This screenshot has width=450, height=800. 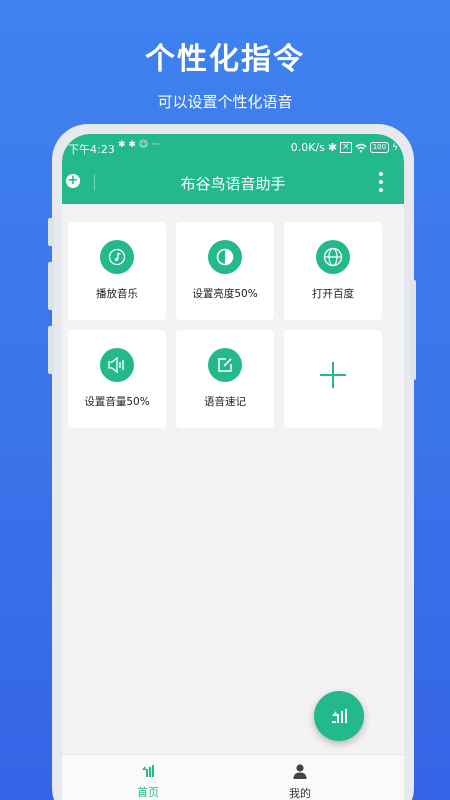 What do you see at coordinates (381, 182) in the screenshot?
I see `more-menu-icon` at bounding box center [381, 182].